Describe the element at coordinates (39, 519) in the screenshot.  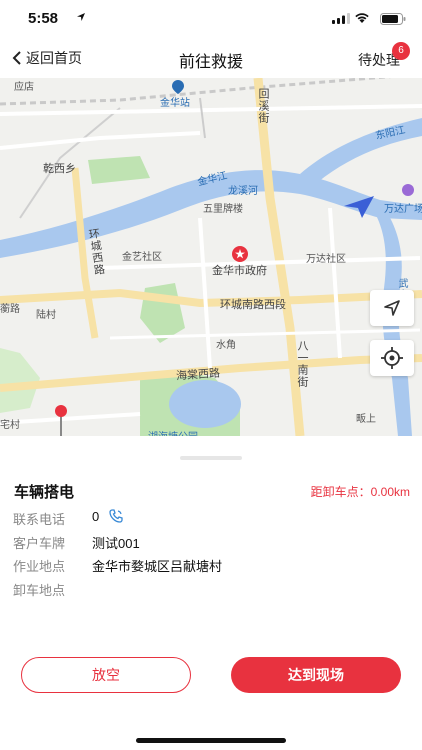
I see `field-label-phone: 联系电话` at that location.